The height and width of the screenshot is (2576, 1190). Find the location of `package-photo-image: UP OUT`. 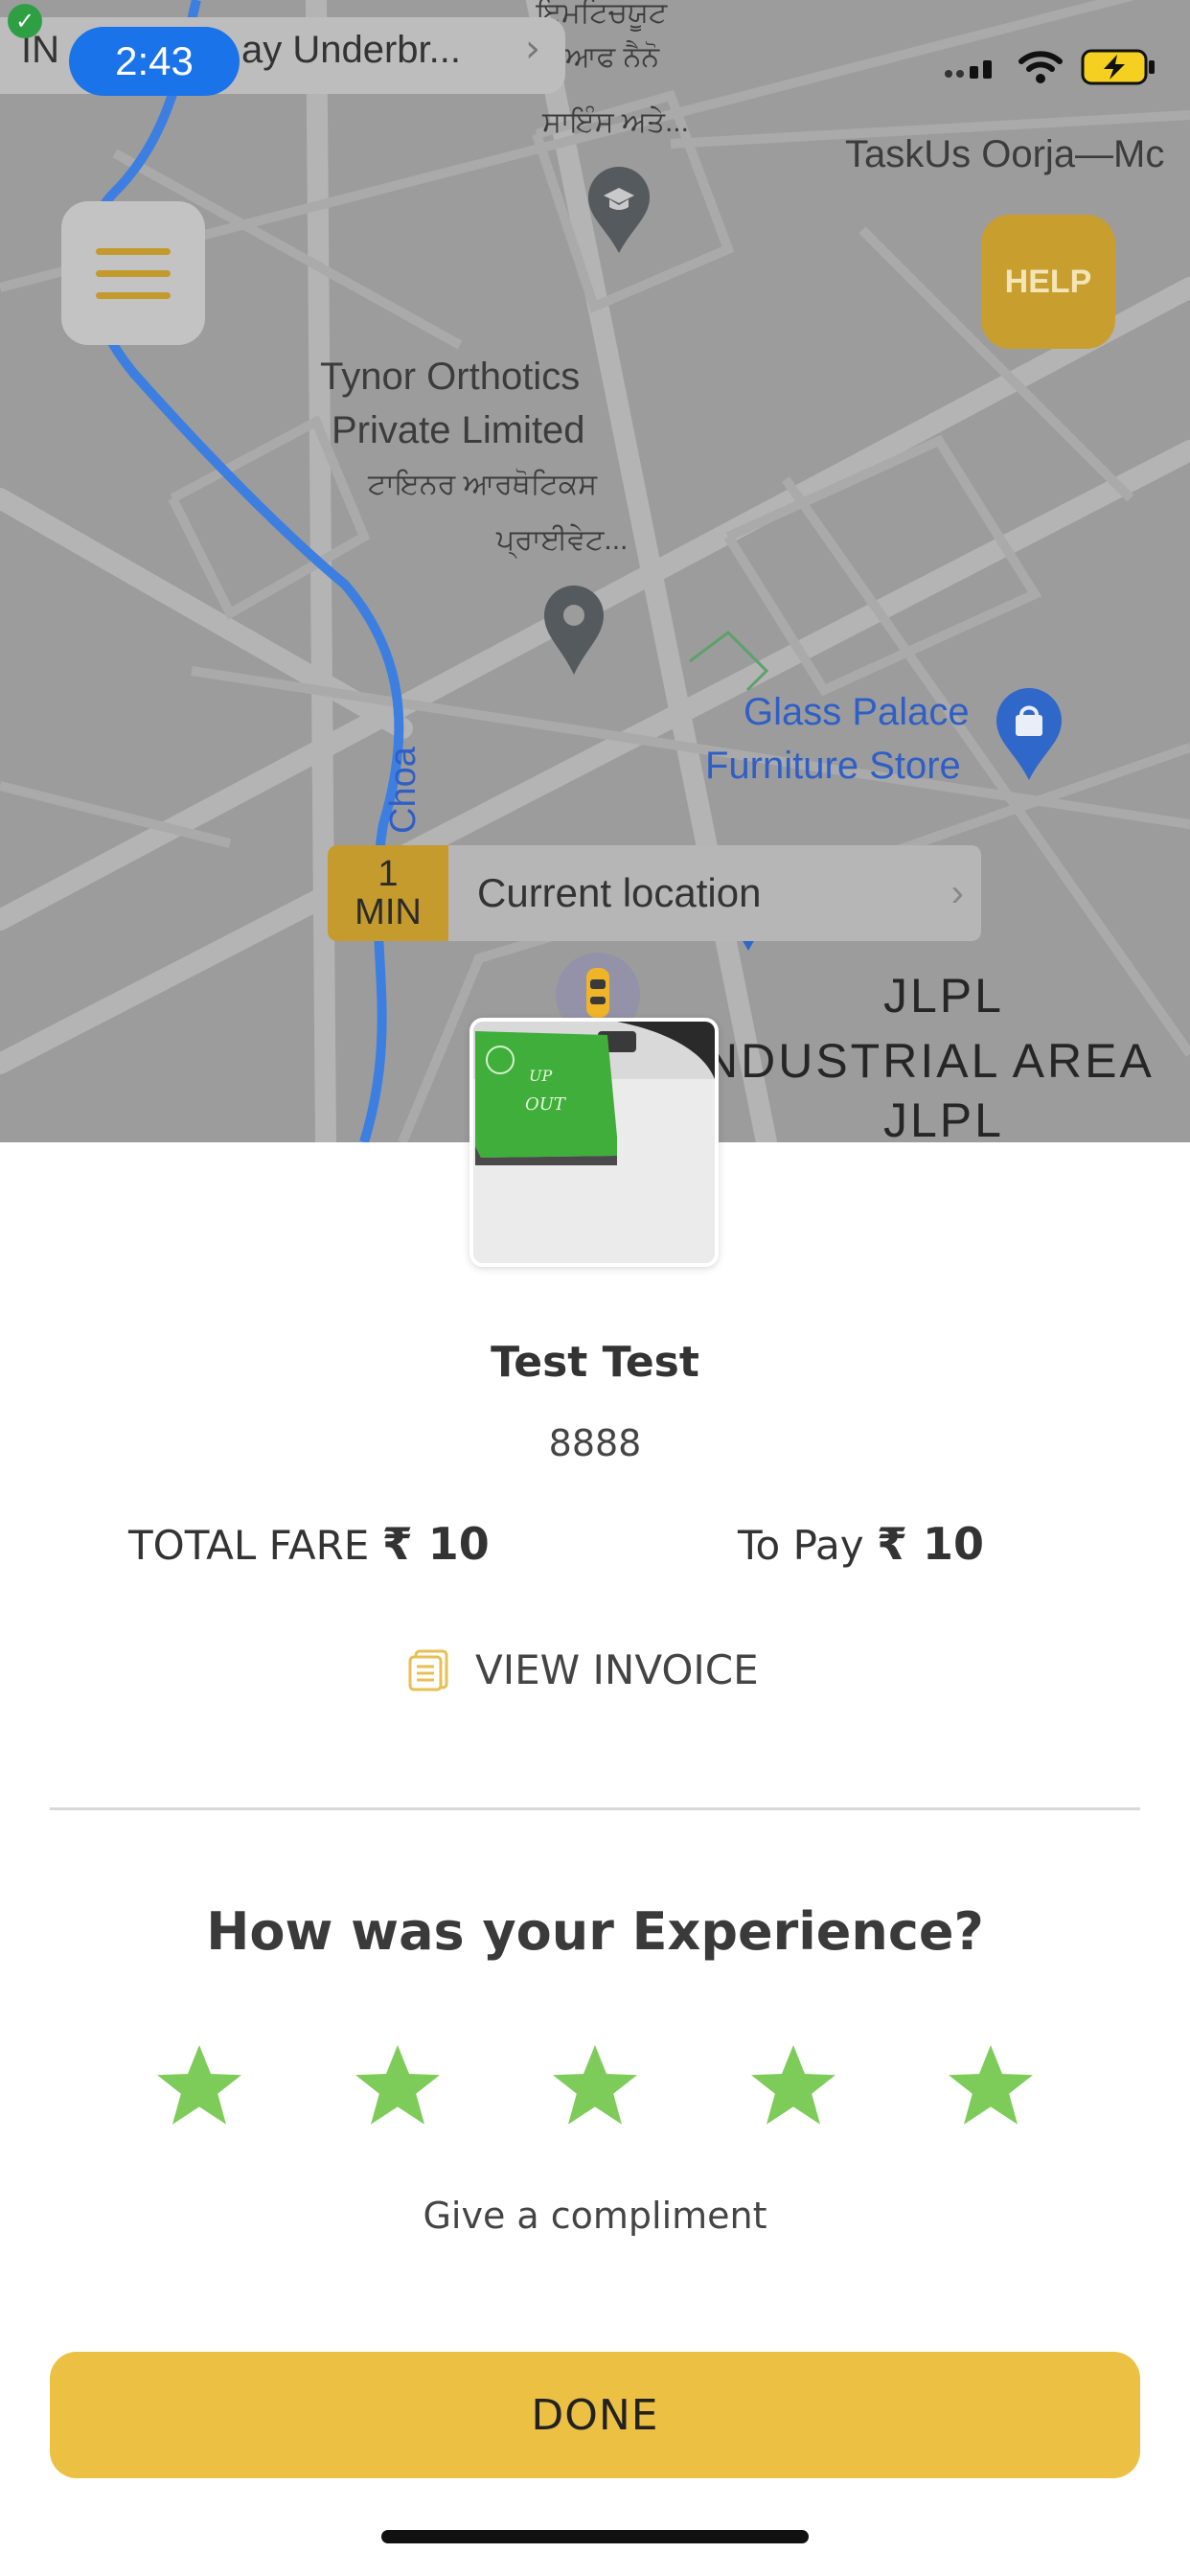

package-photo-image: UP OUT is located at coordinates (594, 1142).